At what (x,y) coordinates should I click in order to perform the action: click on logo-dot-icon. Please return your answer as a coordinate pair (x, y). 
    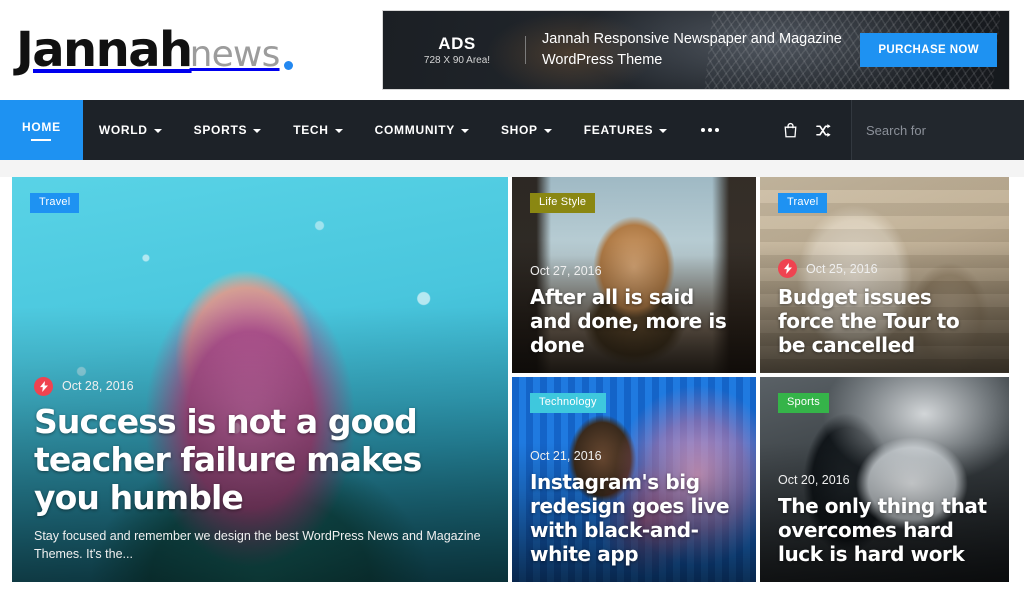
    Looking at the image, I should click on (288, 65).